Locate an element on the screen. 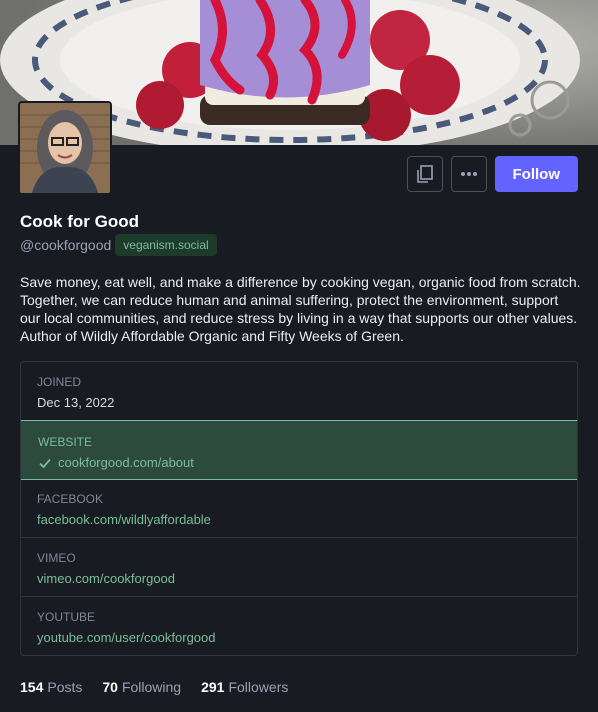 Image resolution: width=598 pixels, height=712 pixels. copy-icon is located at coordinates (424, 174).